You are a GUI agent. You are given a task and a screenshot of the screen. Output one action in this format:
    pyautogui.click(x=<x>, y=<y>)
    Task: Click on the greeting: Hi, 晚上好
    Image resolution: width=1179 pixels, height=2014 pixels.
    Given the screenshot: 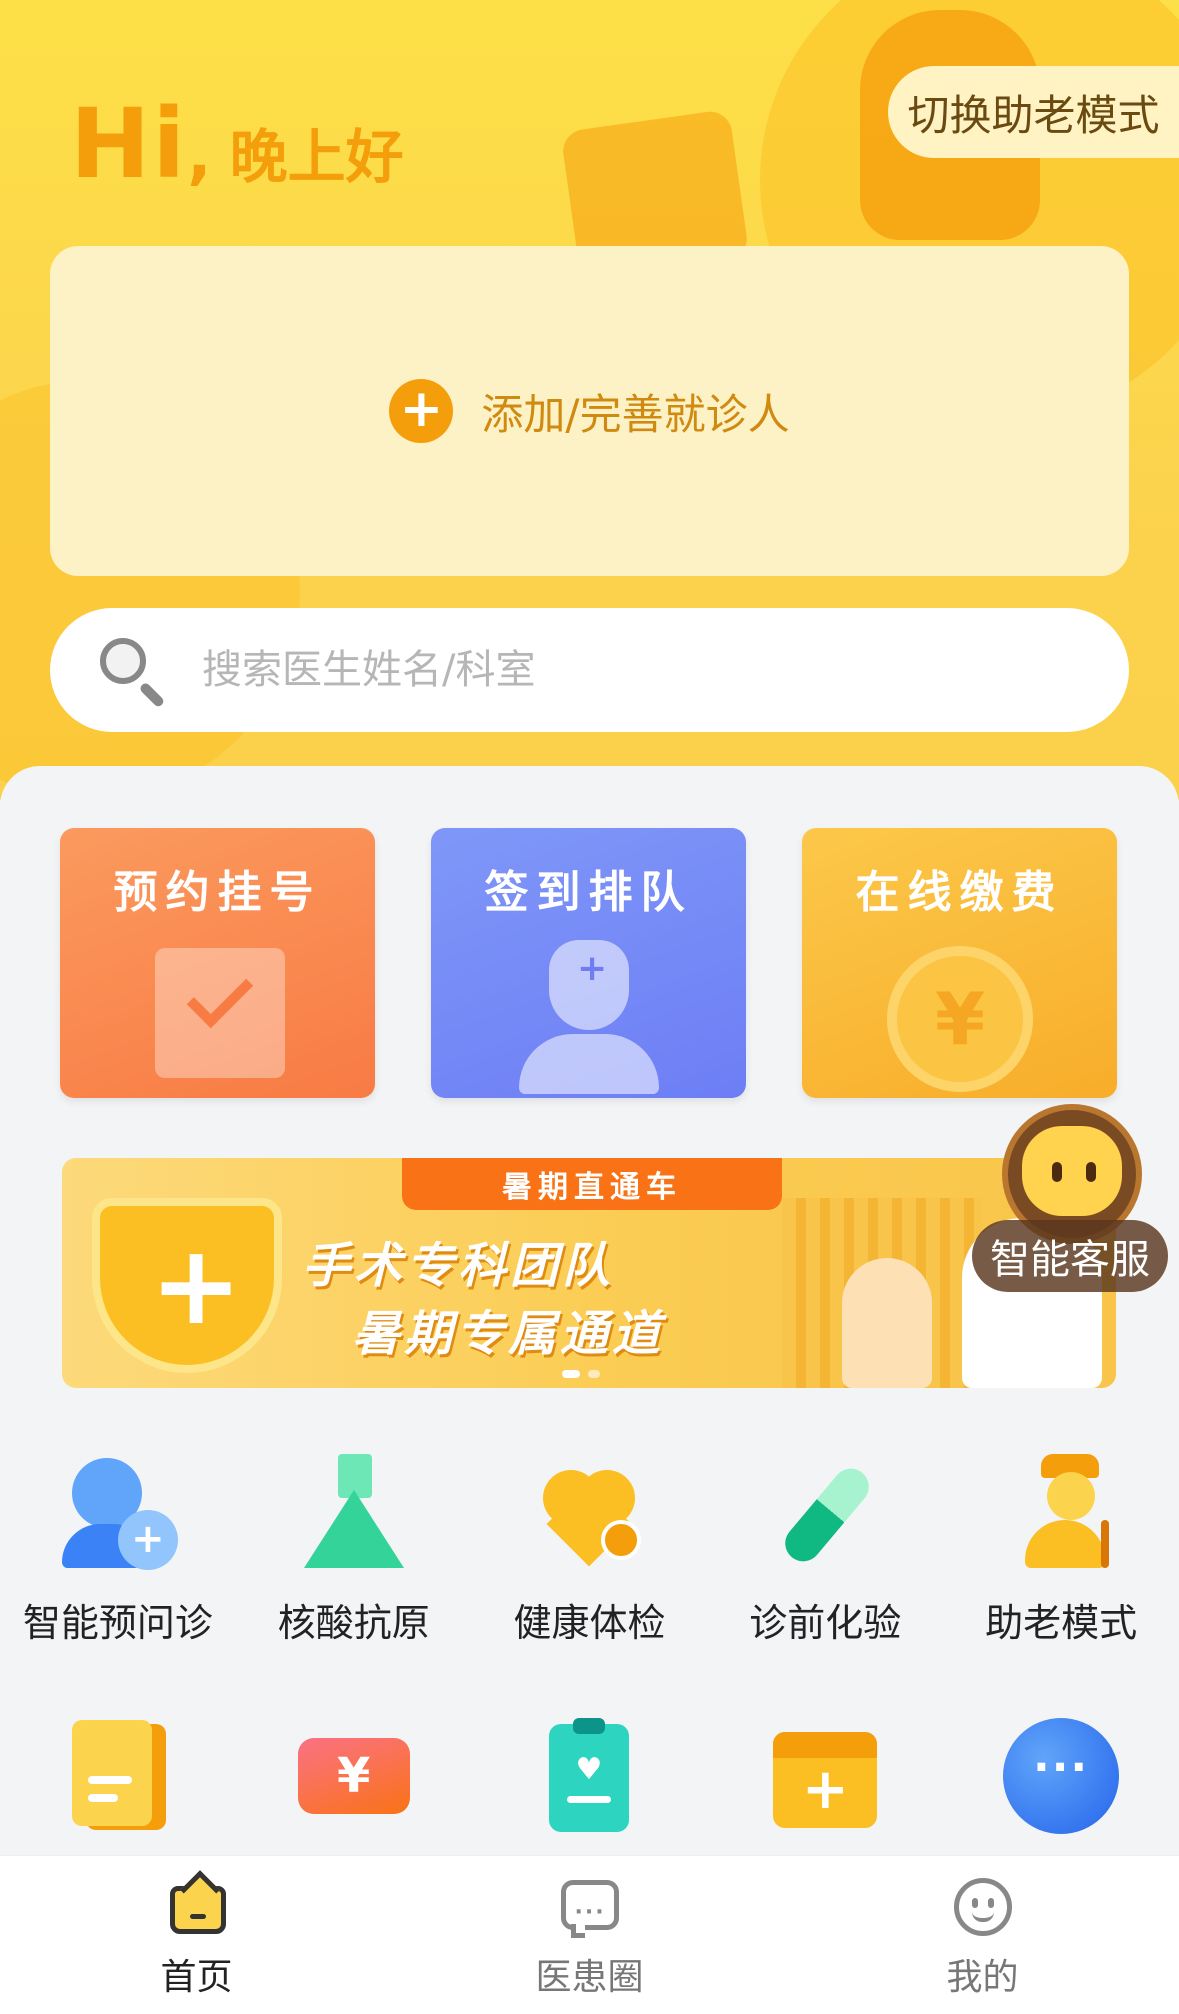 What is the action you would take?
    pyautogui.click(x=237, y=144)
    